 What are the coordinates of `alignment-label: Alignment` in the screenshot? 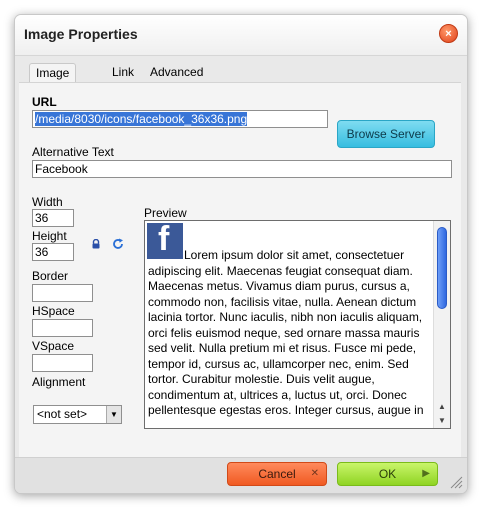 It's located at (59, 382).